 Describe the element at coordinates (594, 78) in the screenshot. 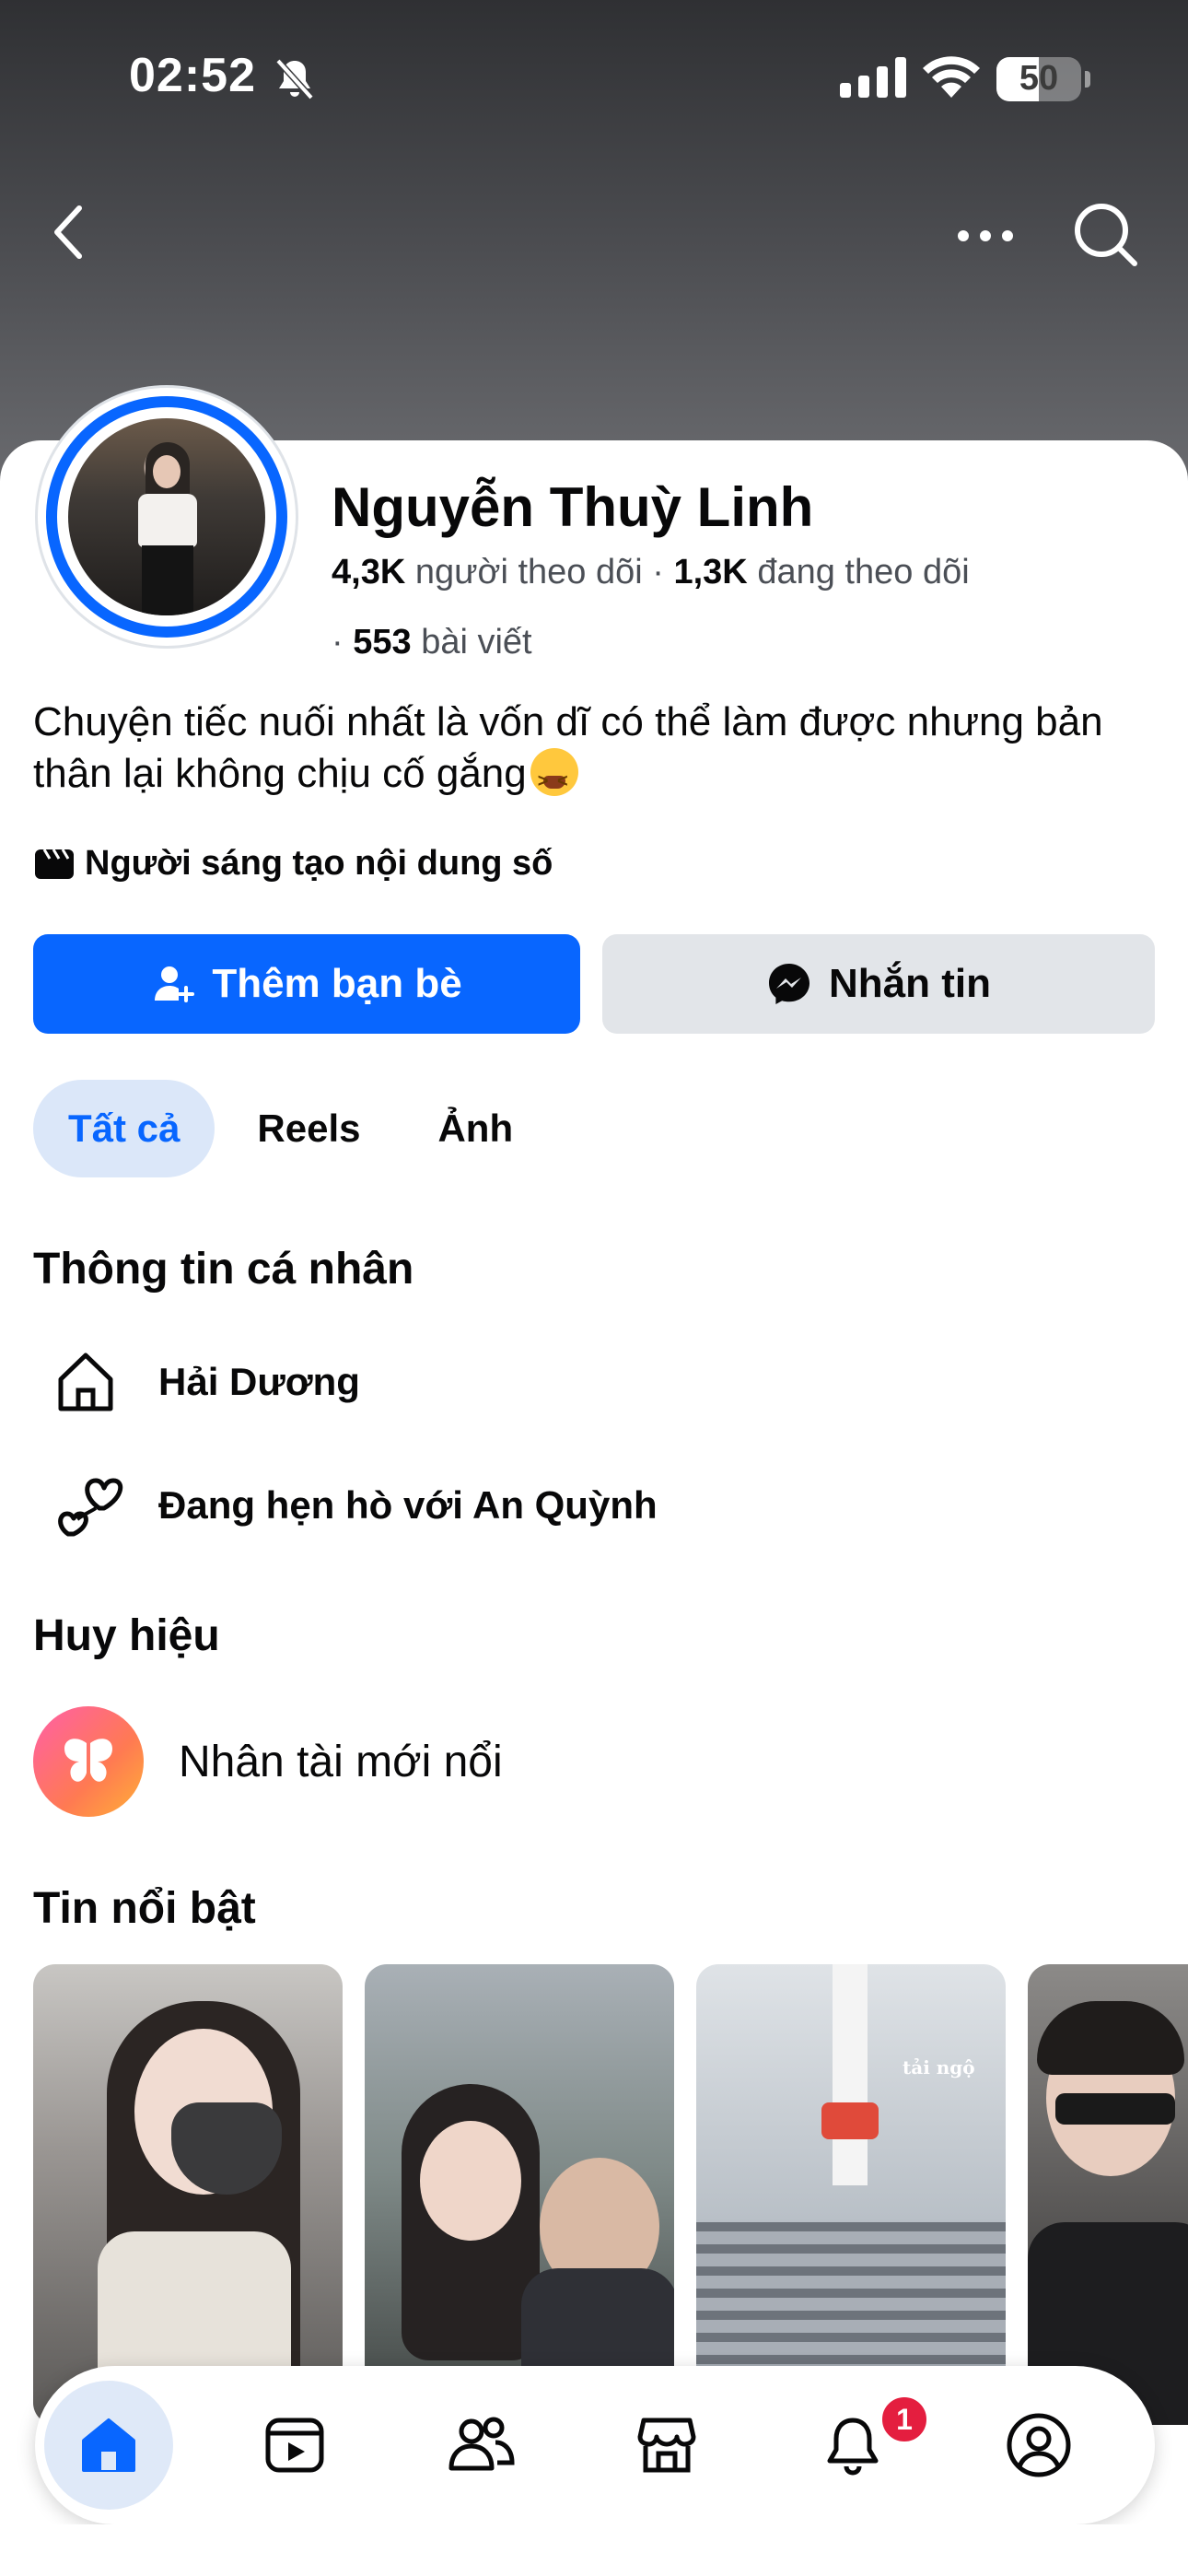

I see `status-bar: 02:52 50` at that location.